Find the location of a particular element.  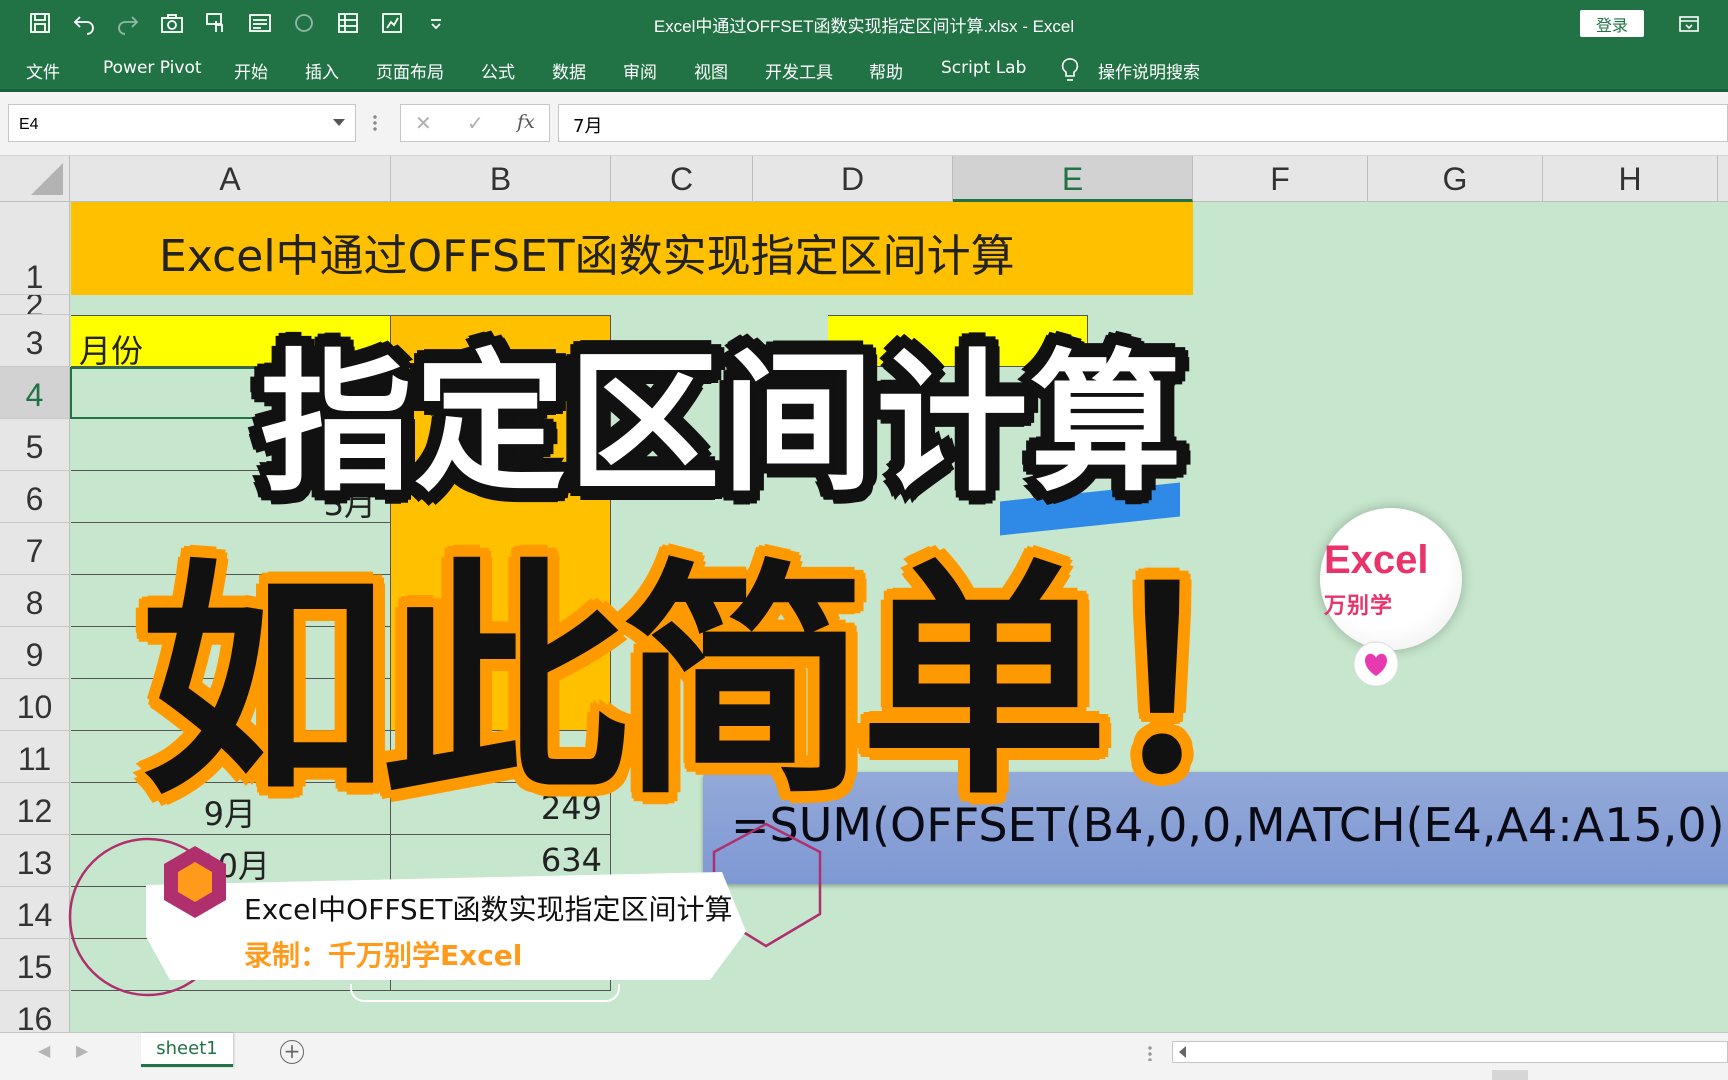

cell-b3 is located at coordinates (501, 341).